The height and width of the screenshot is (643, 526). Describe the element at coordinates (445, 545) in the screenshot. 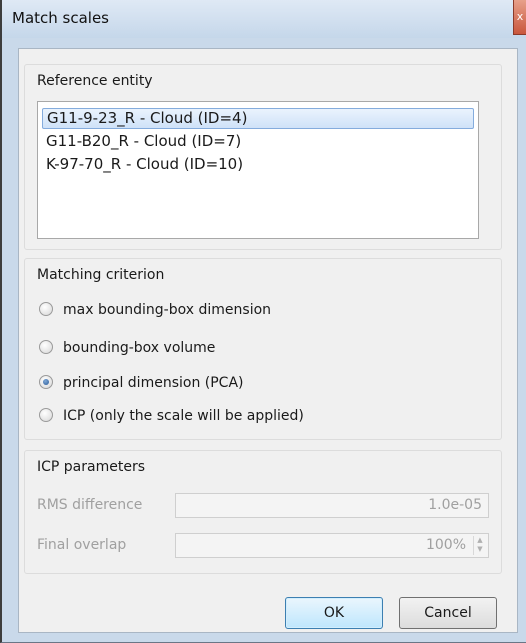

I see `final-overlap-value: 100%` at that location.